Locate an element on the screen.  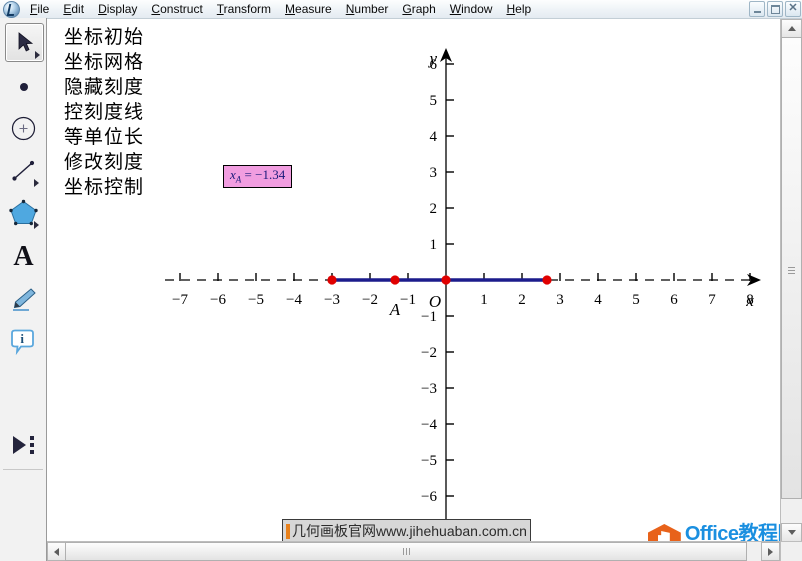
text-tool: A is located at coordinates (23, 256).